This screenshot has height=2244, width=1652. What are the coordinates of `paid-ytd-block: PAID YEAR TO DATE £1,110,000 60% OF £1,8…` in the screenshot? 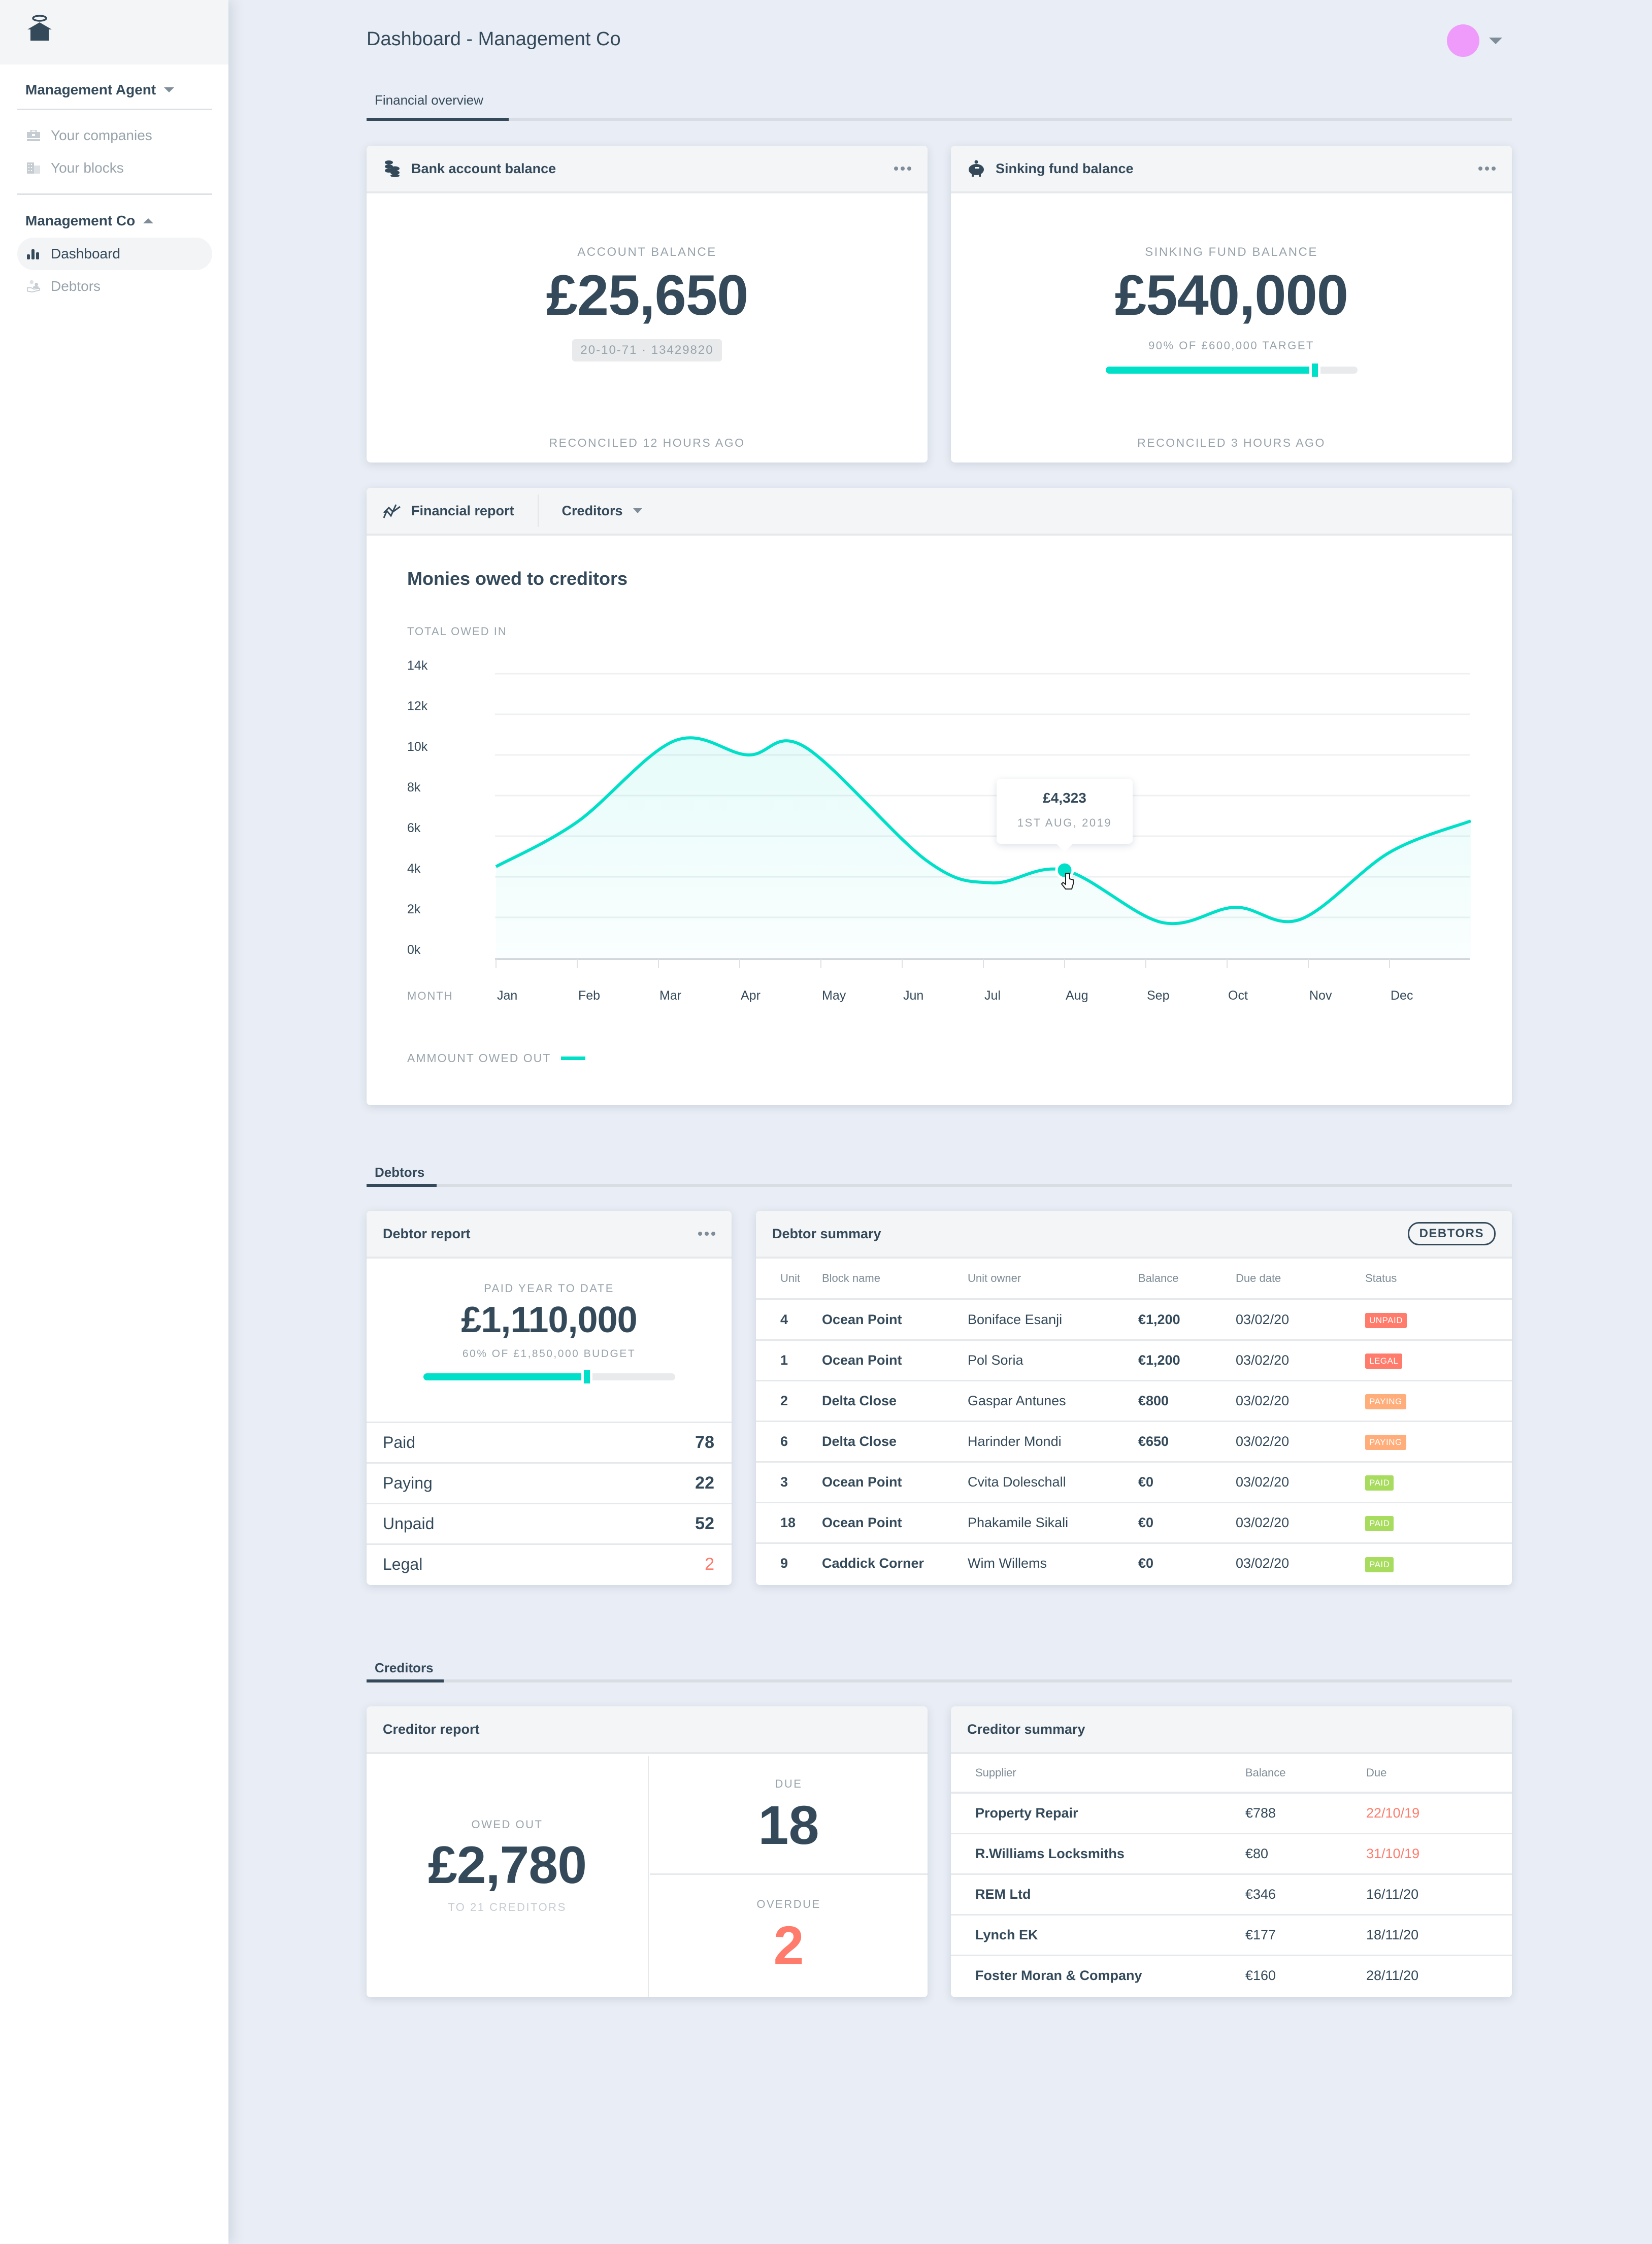 It's located at (549, 1332).